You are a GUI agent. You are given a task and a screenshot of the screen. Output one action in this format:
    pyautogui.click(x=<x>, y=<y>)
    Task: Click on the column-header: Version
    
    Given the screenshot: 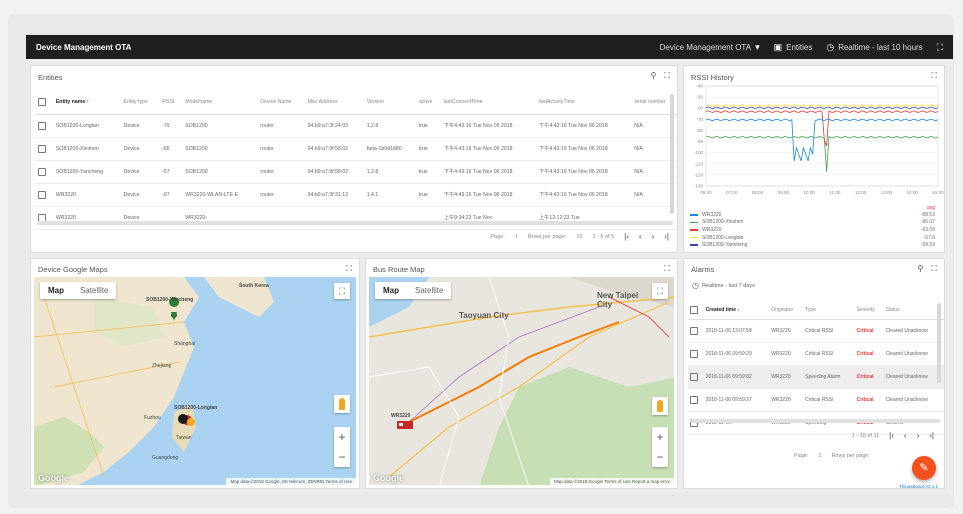 What is the action you would take?
    pyautogui.click(x=389, y=102)
    